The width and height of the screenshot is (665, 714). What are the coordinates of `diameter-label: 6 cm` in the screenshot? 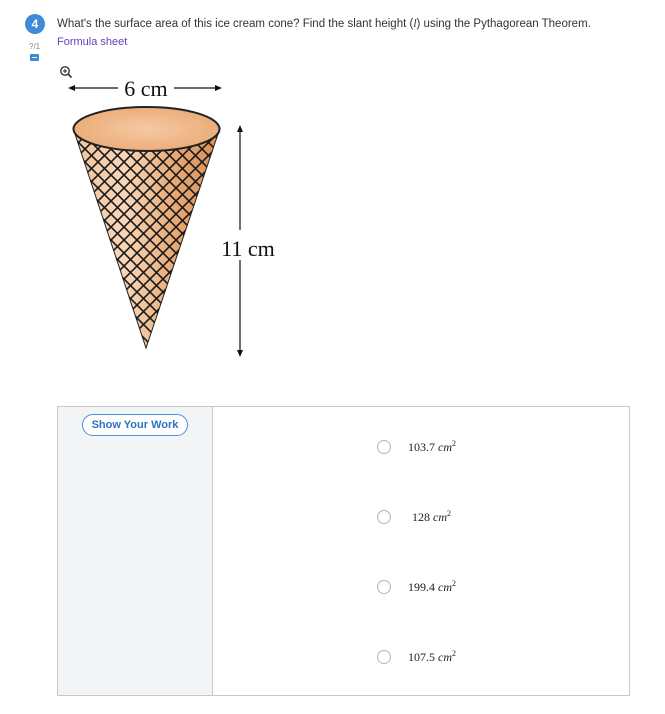 It's located at (145, 88).